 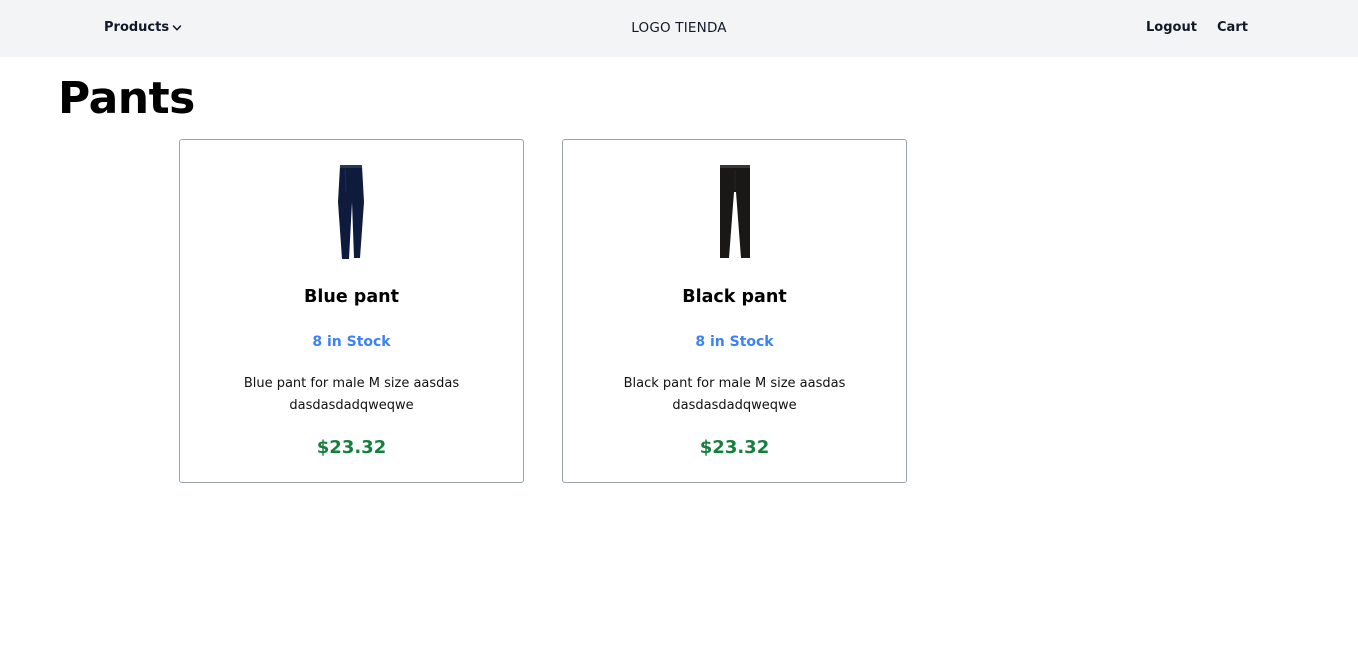 I want to click on cart-link: Cart, so click(x=1232, y=28).